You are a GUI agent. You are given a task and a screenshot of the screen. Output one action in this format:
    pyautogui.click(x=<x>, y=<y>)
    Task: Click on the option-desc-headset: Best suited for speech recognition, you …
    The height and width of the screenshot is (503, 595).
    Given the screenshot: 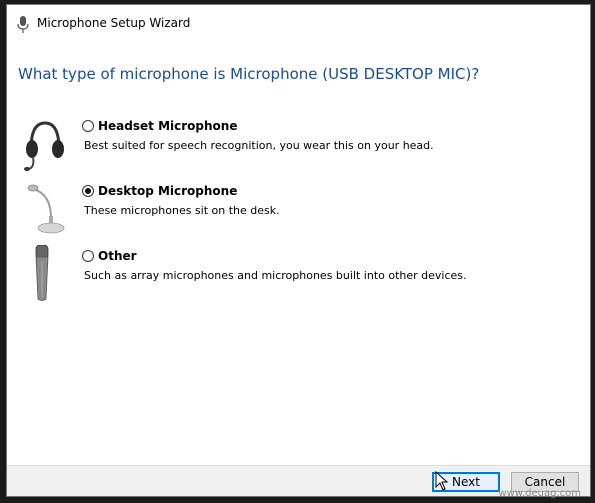 What is the action you would take?
    pyautogui.click(x=259, y=145)
    